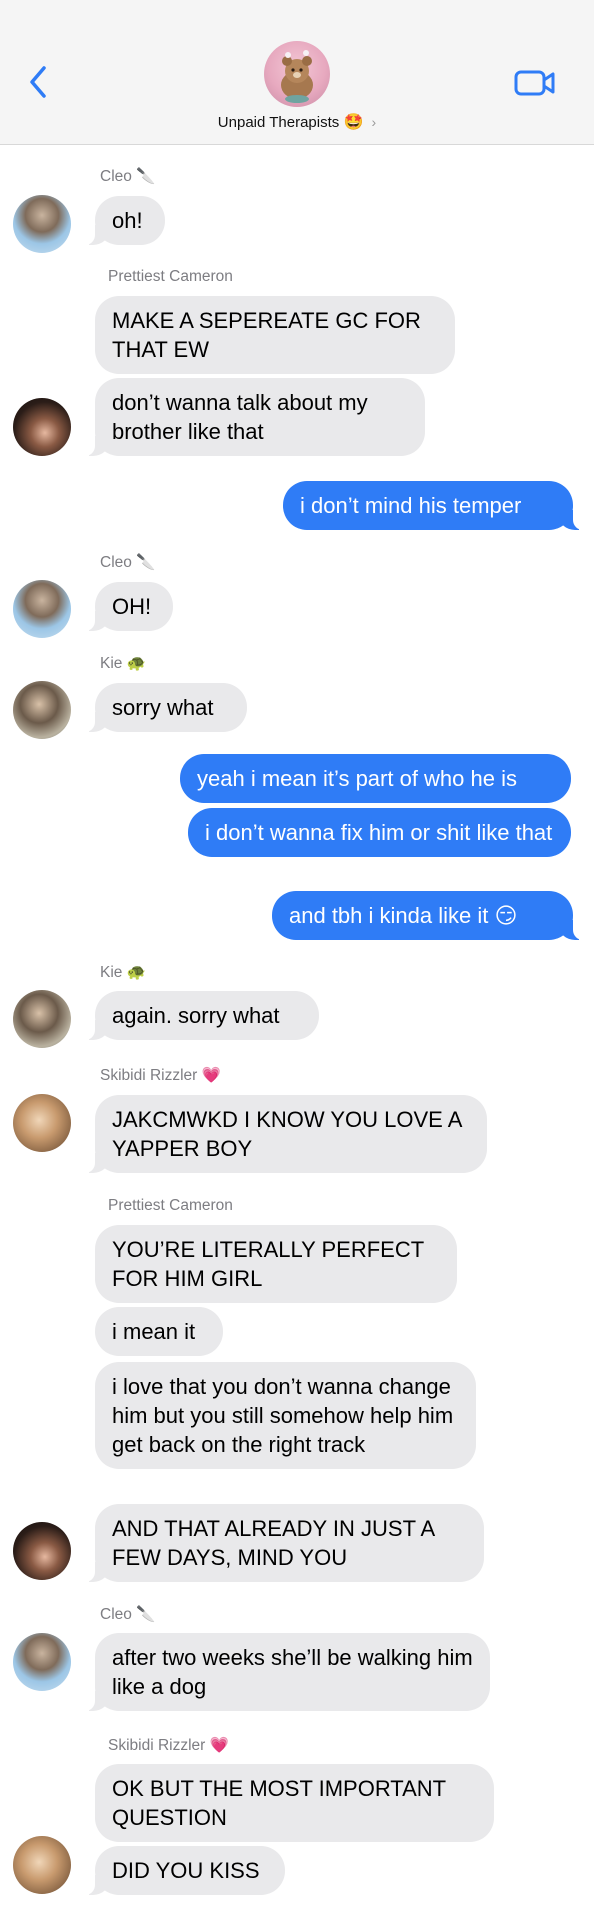 The width and height of the screenshot is (594, 1920). What do you see at coordinates (159, 1331) in the screenshot?
I see `message-bubble: i mean it` at bounding box center [159, 1331].